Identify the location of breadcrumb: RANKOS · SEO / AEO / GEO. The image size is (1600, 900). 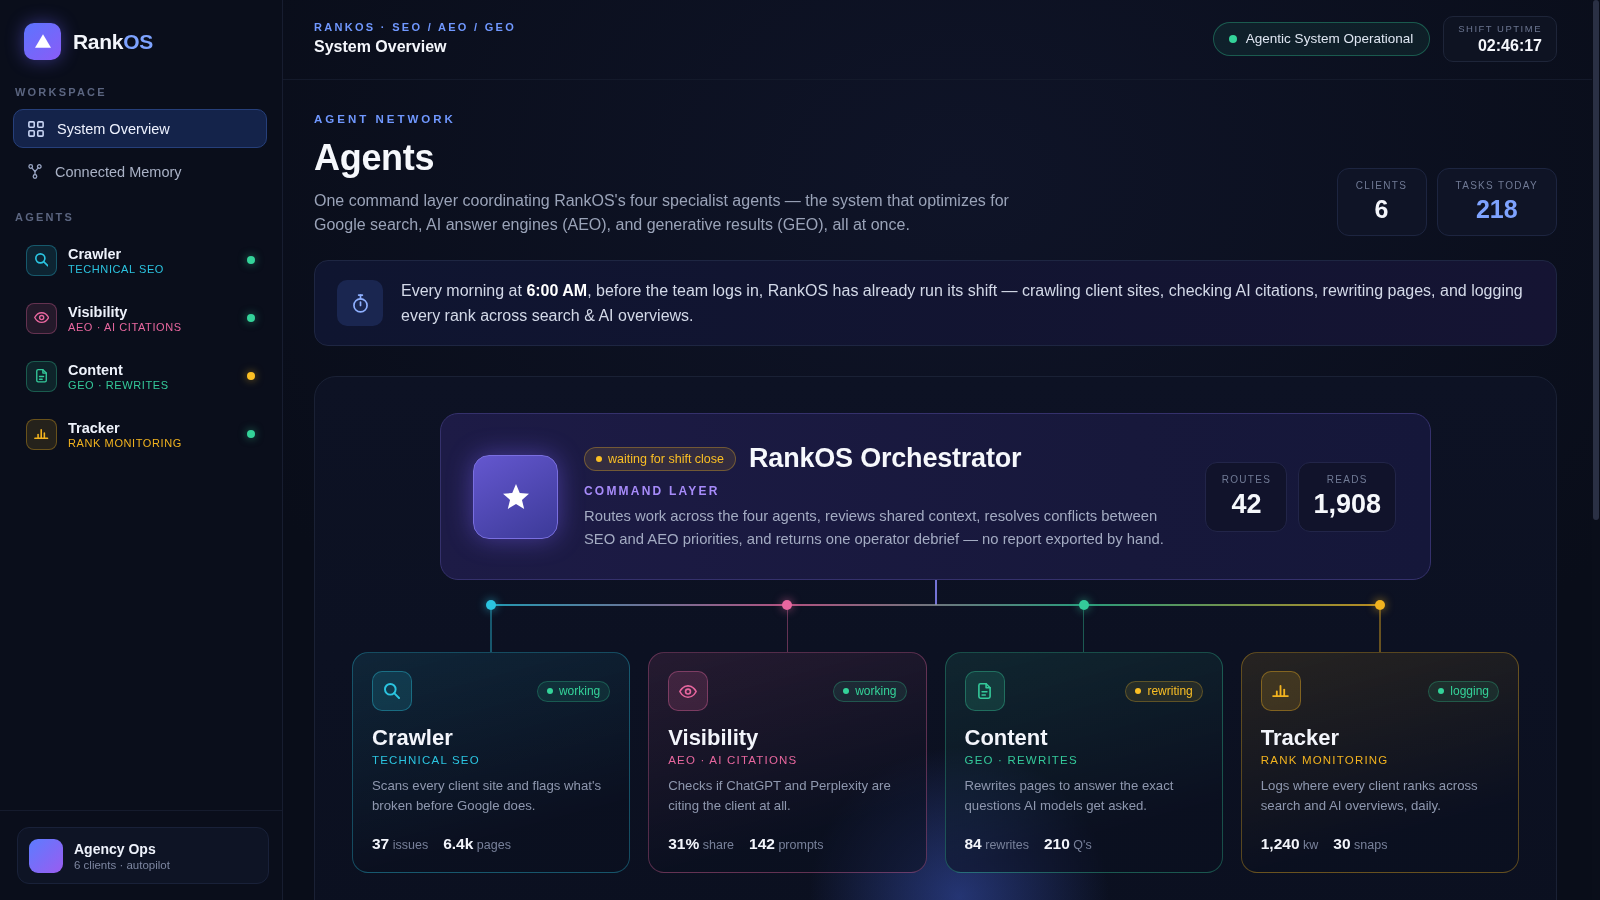
(415, 26).